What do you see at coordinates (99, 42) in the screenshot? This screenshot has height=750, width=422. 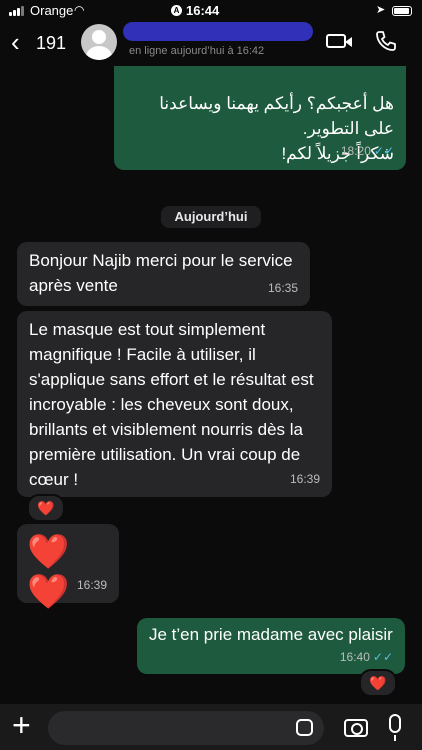 I see `avatar` at bounding box center [99, 42].